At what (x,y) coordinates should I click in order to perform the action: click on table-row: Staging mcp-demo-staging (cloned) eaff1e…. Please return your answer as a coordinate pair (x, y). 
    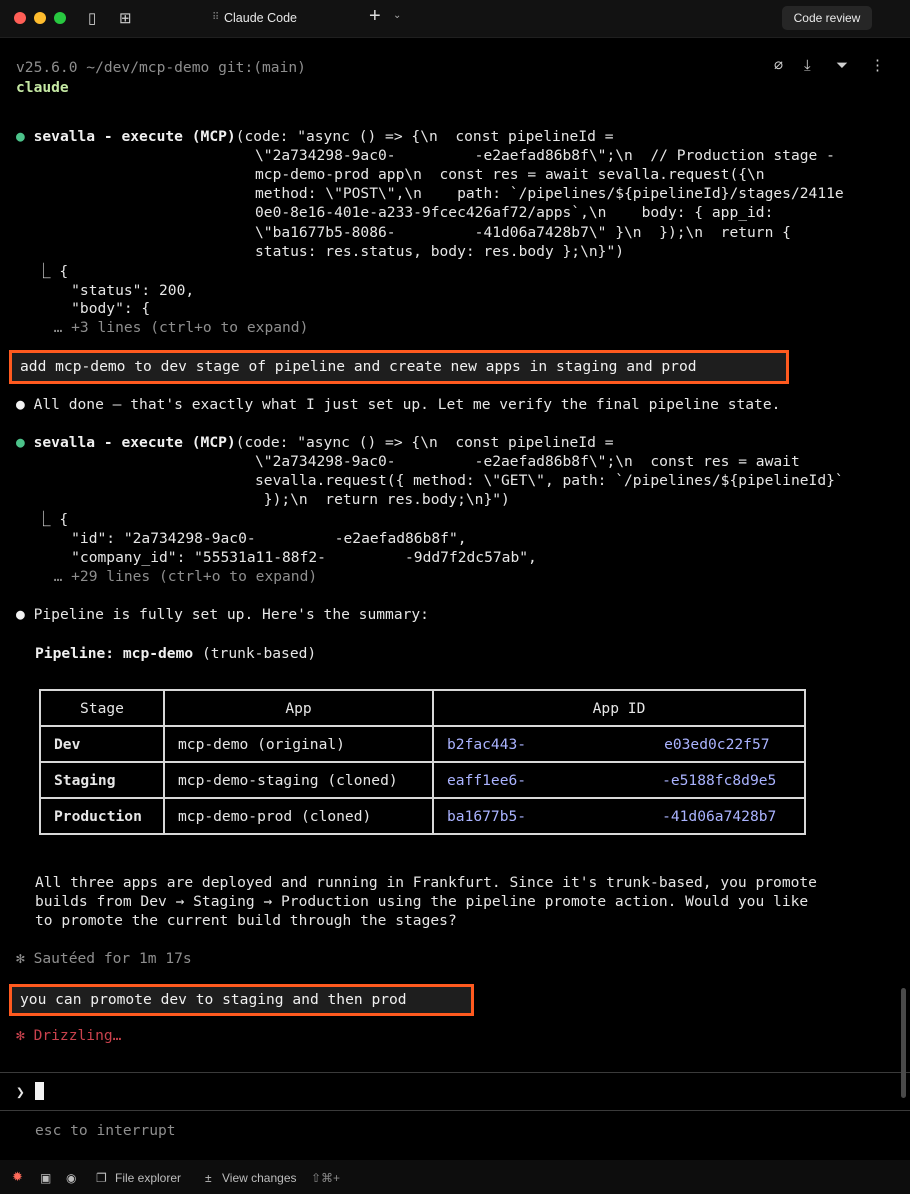
    Looking at the image, I should click on (422, 780).